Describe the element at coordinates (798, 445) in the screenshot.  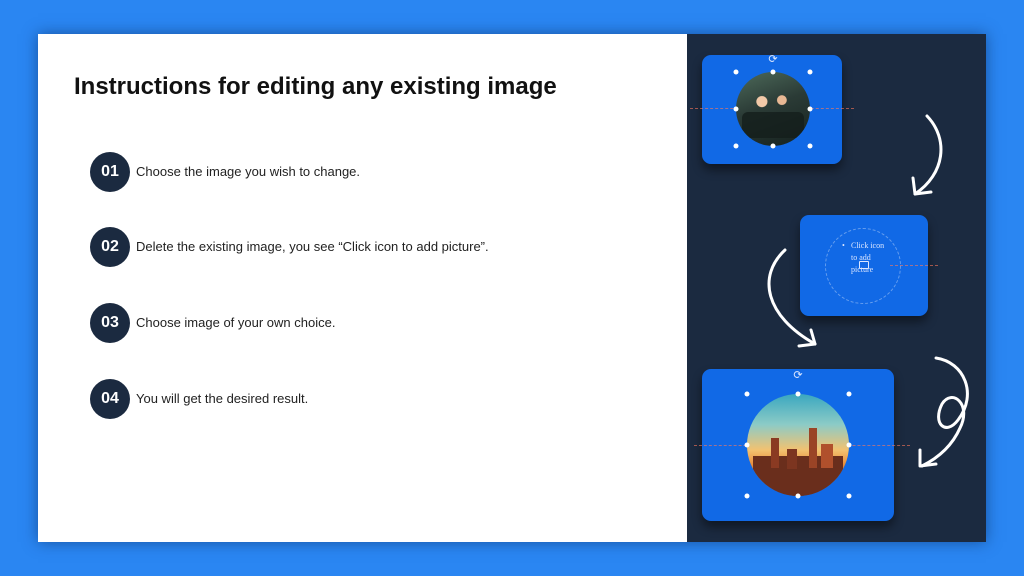
I see `city-photo` at that location.